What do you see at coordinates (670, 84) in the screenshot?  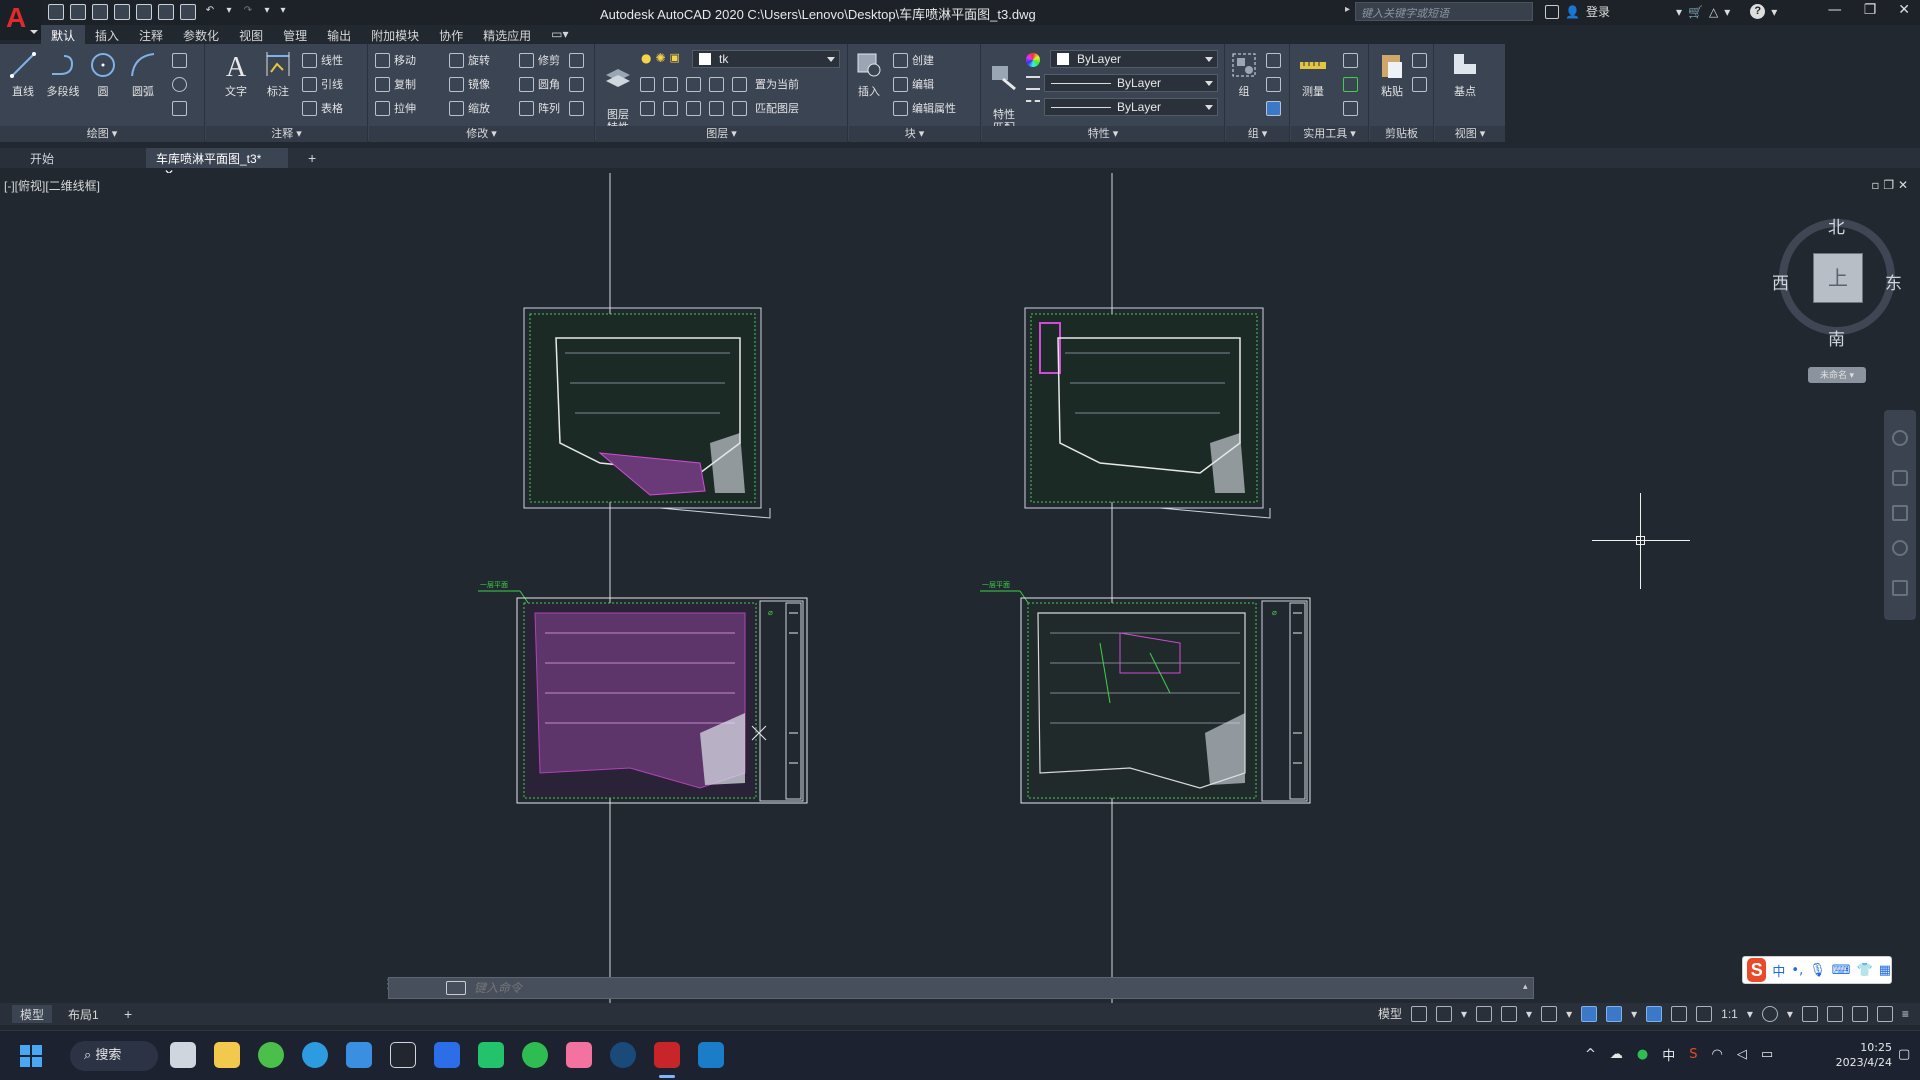 I see `layer-isolate-icon` at bounding box center [670, 84].